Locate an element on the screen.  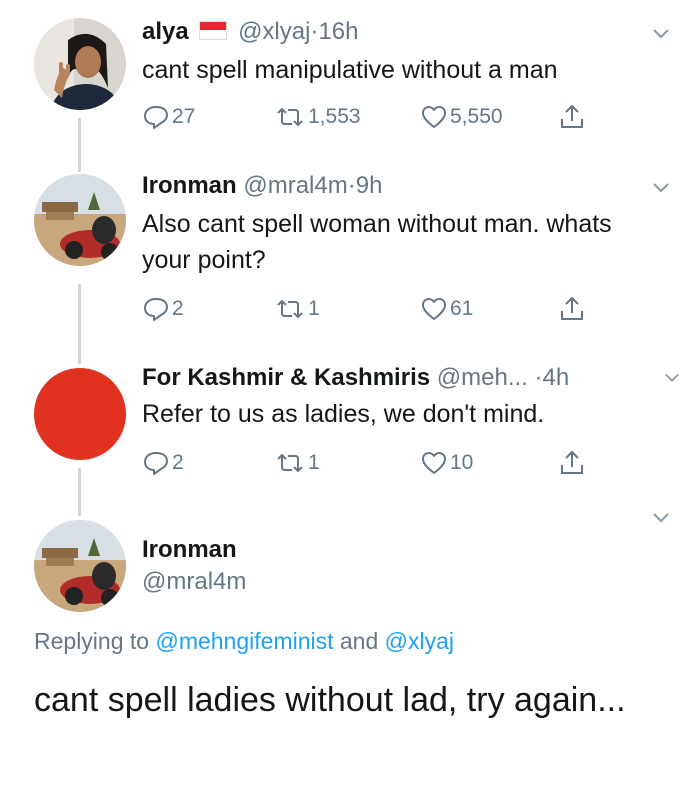
tweet-actions: 2 1 10 is located at coordinates (372, 463).